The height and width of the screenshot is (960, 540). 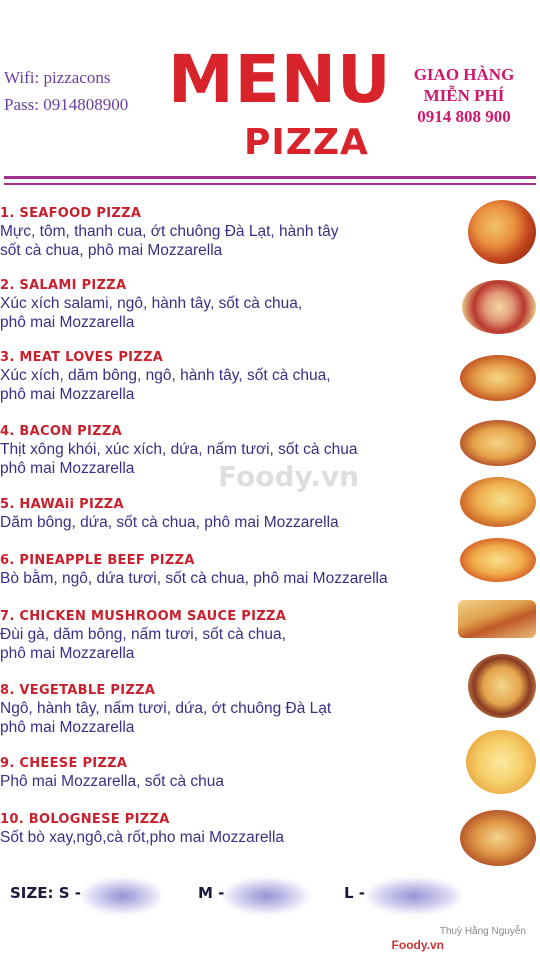 What do you see at coordinates (270, 177) in the screenshot?
I see `divider-top` at bounding box center [270, 177].